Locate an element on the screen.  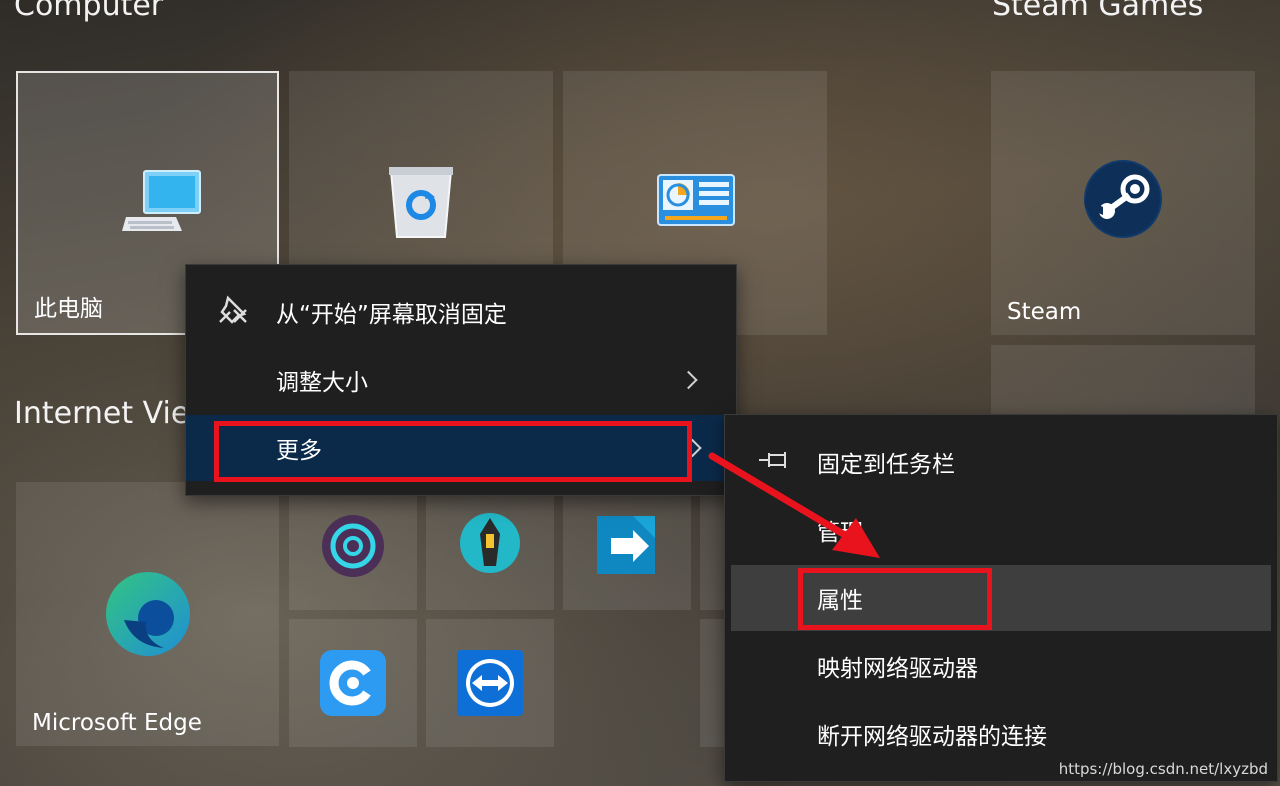
menu-item-unpin-from-start: 从“开始”屏幕取消固定 is located at coordinates (461, 312).